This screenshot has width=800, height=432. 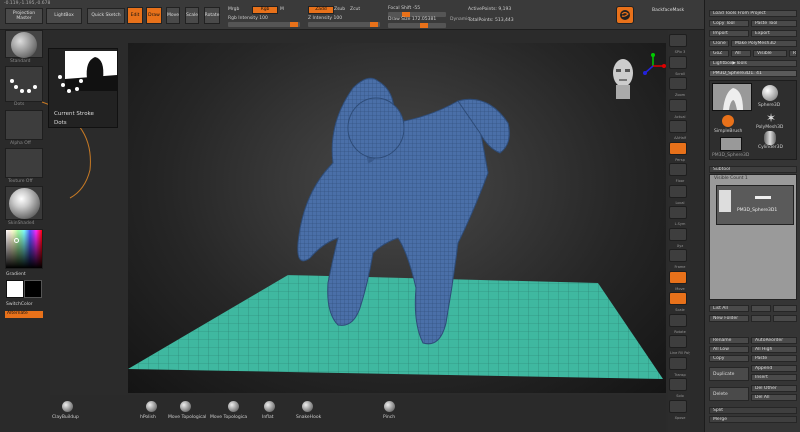 What do you see at coordinates (770, 93) in the screenshot?
I see `sphere3d-thumbnail-icon` at bounding box center [770, 93].